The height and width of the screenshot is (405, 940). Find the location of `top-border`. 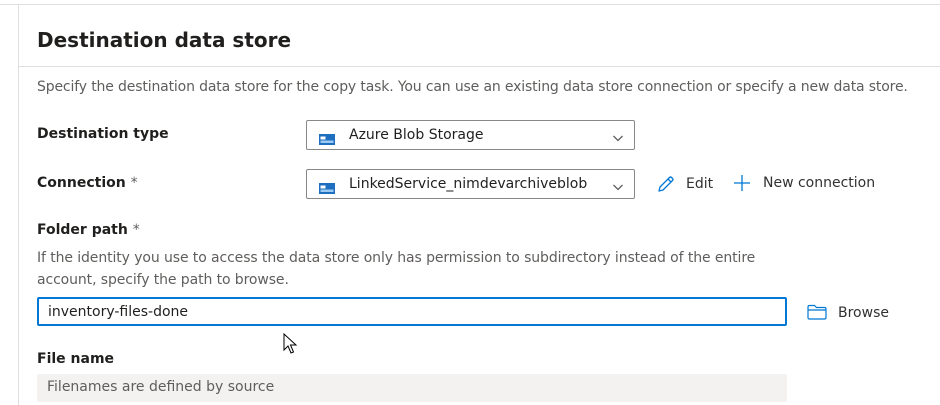

top-border is located at coordinates (470, 2).